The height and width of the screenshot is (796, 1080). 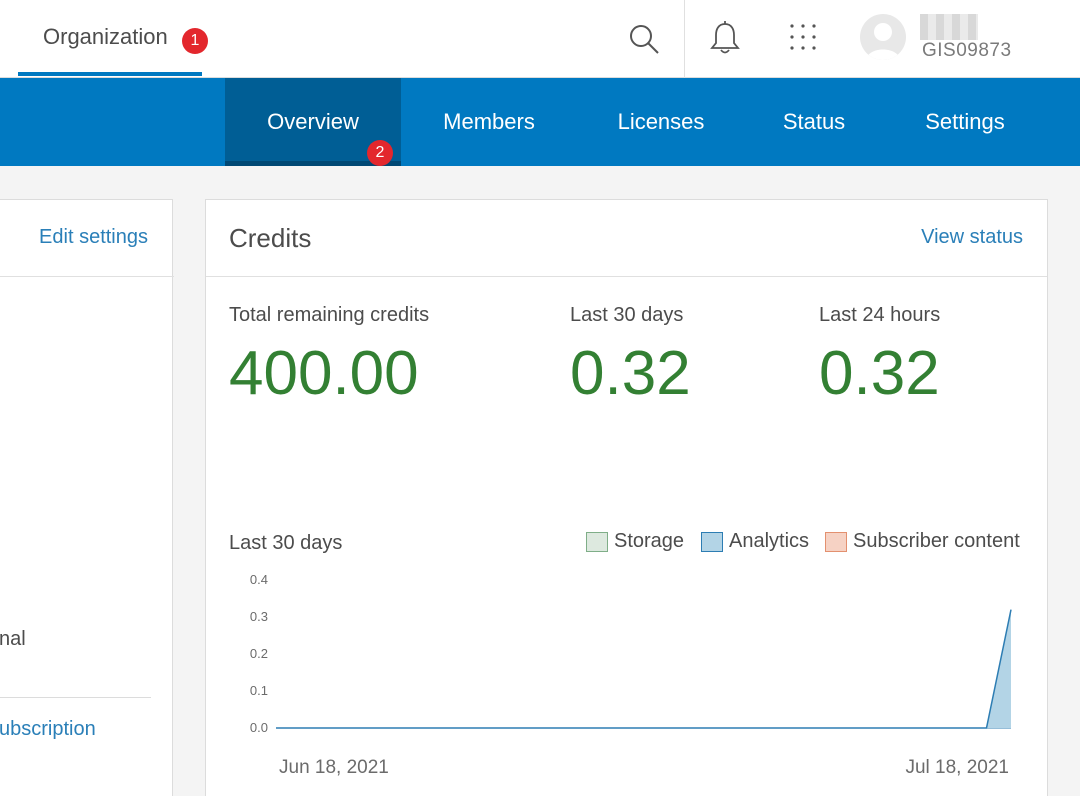 What do you see at coordinates (195, 41) in the screenshot?
I see `notification-badge: 1` at bounding box center [195, 41].